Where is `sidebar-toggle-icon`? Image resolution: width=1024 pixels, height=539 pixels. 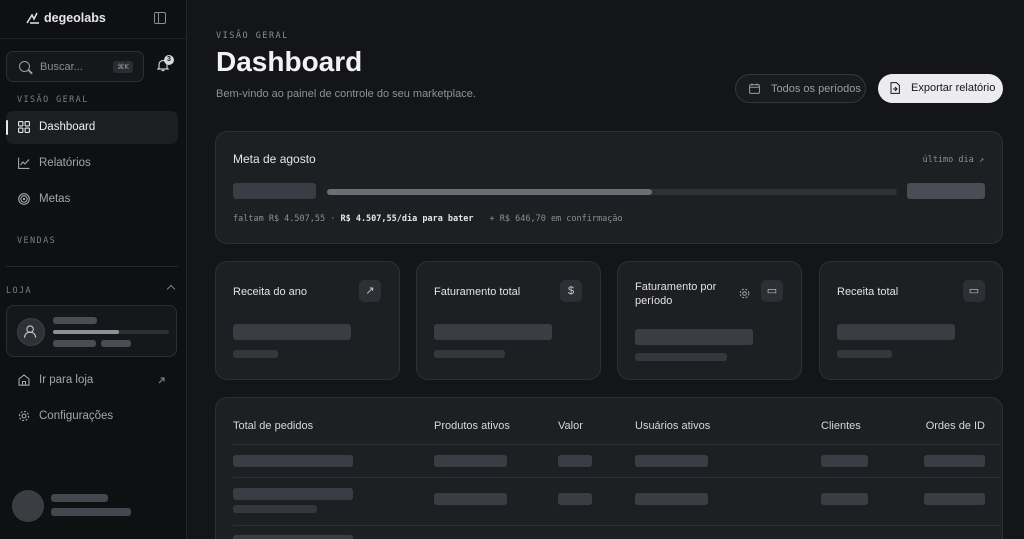
sidebar-toggle-icon is located at coordinates (160, 18).